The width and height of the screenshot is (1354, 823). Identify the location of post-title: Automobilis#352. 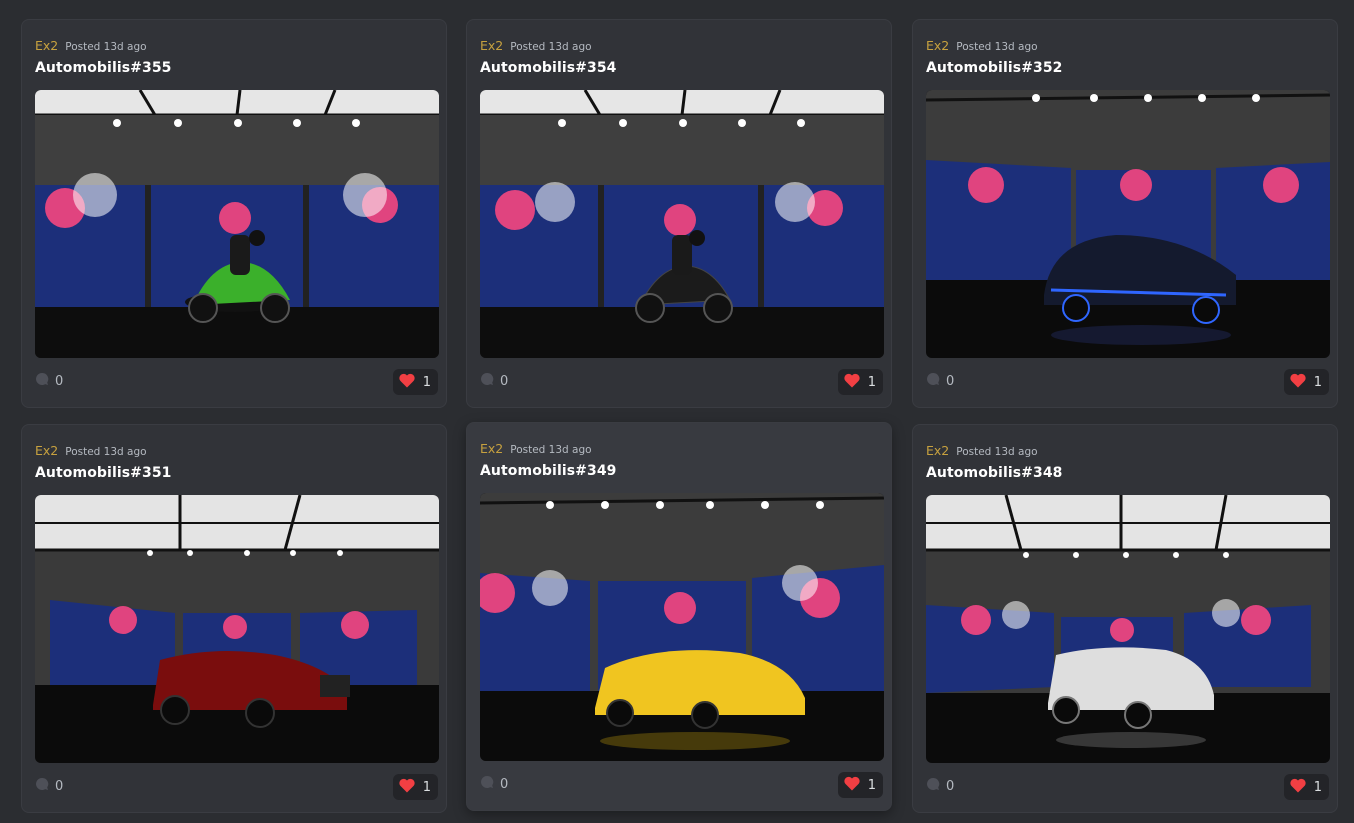
(994, 68).